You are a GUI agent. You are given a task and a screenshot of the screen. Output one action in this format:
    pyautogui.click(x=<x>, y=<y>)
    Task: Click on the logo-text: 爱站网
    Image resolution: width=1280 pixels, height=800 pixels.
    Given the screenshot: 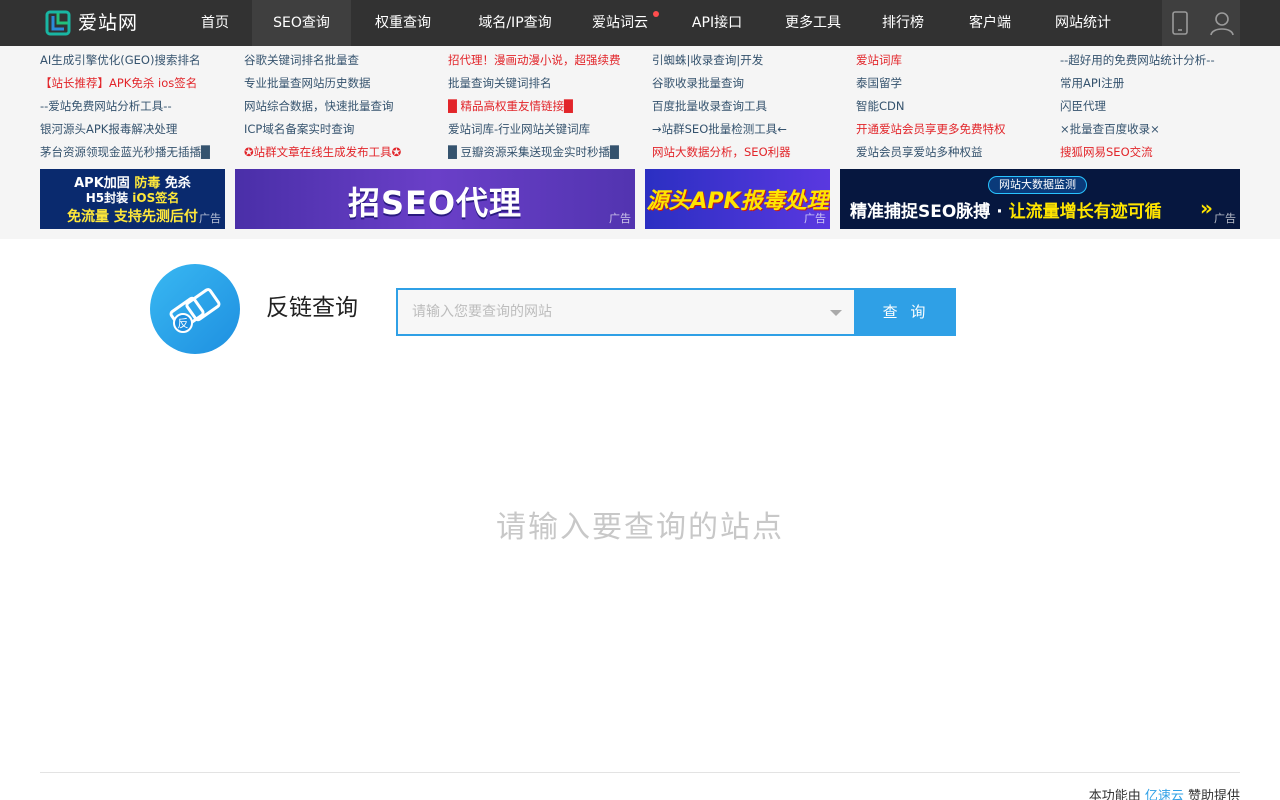 What is the action you would take?
    pyautogui.click(x=108, y=23)
    